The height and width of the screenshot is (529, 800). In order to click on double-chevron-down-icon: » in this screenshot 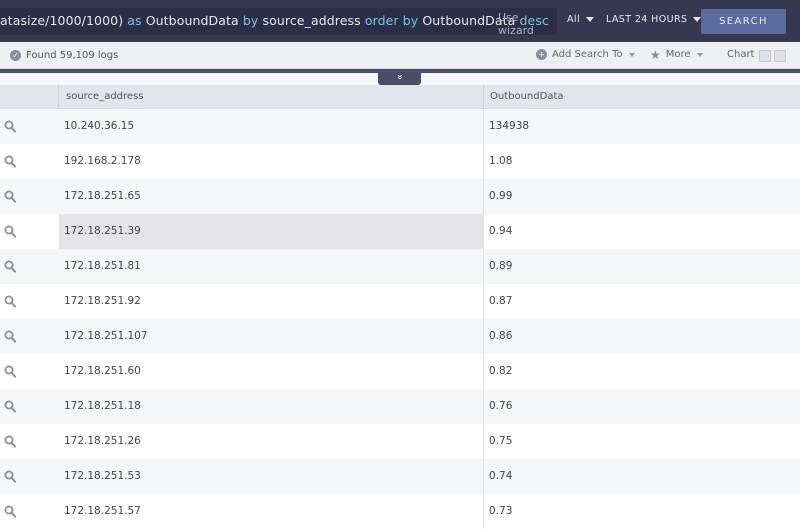, I will do `click(400, 77)`.